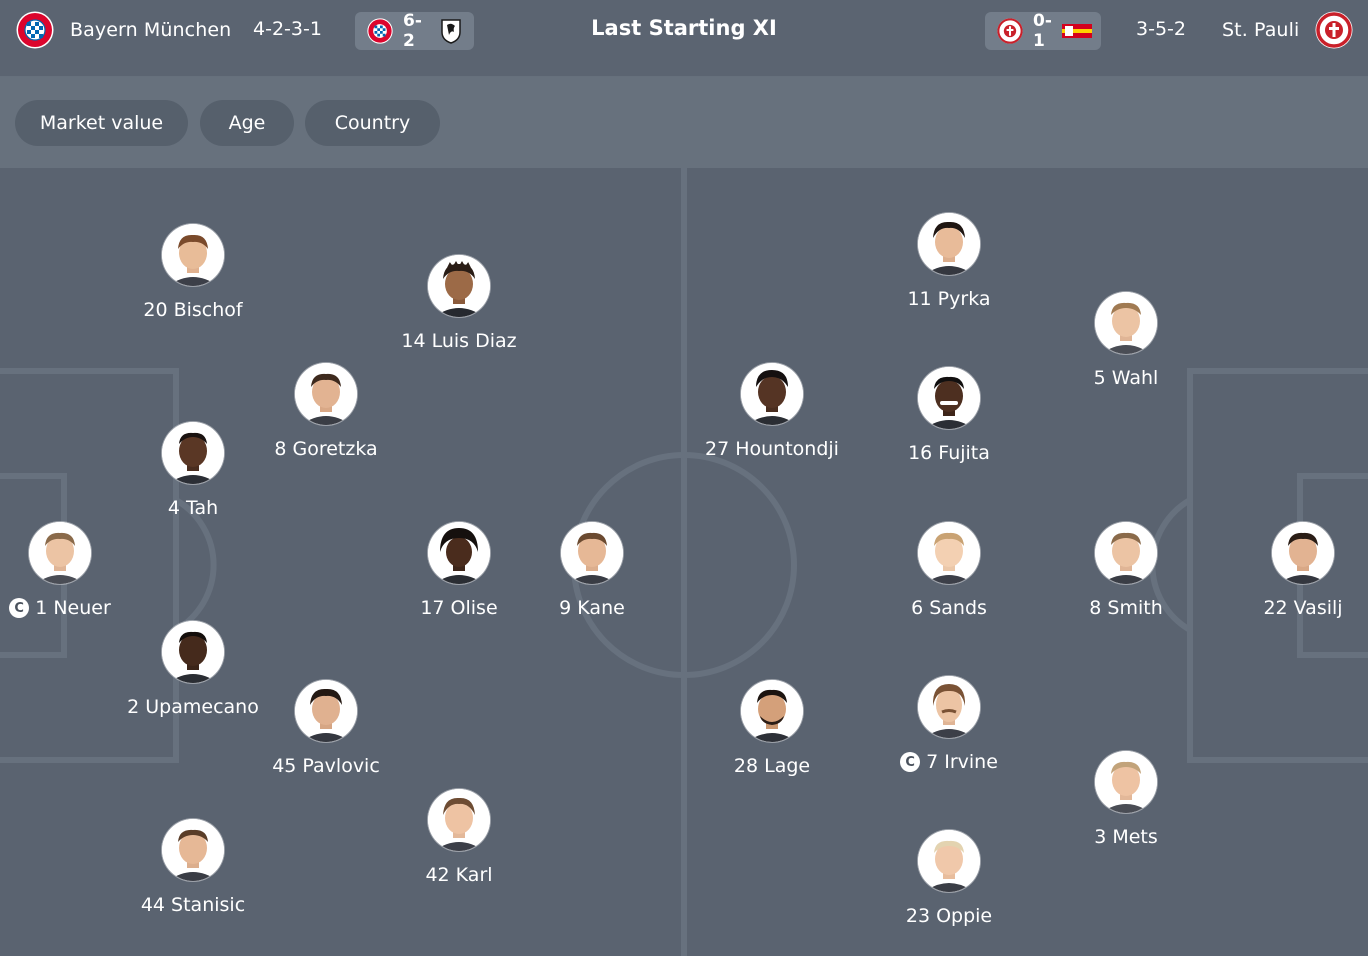  I want to click on player-label: 28 Lage, so click(772, 766).